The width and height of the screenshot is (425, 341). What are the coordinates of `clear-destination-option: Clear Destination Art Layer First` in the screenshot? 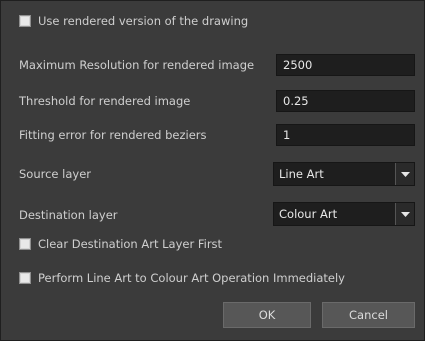 It's located at (120, 244).